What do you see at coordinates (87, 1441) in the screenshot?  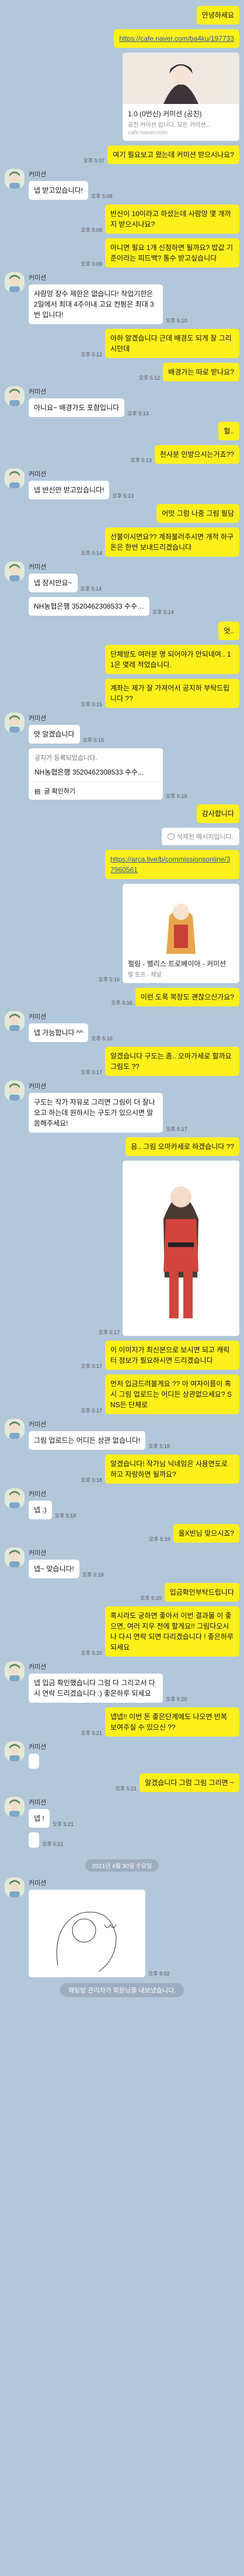 I see `message-bubble: 그림 업로드는 어디든 상관 없습니다!` at bounding box center [87, 1441].